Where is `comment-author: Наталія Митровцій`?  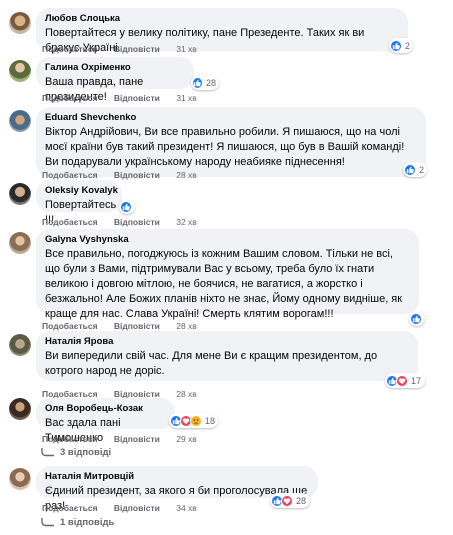 comment-author: Наталія Митровцій is located at coordinates (177, 477).